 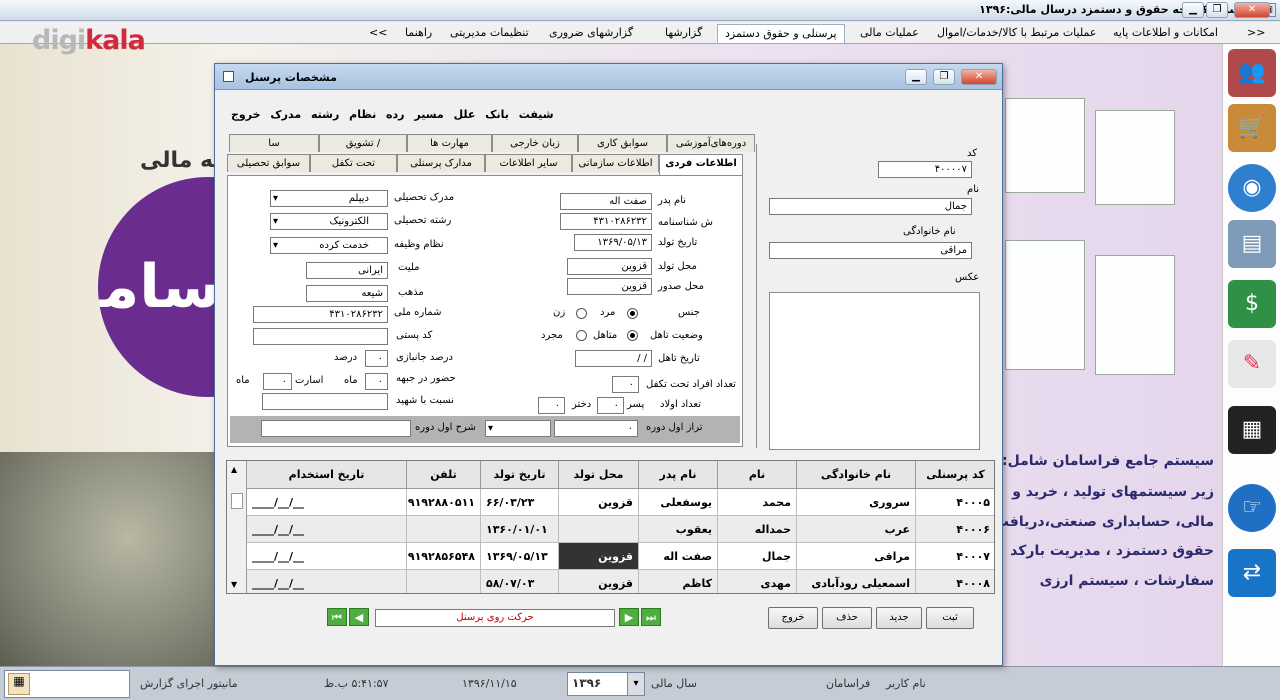 What do you see at coordinates (651, 617) in the screenshot?
I see `last-record-icon: ⏭` at bounding box center [651, 617].